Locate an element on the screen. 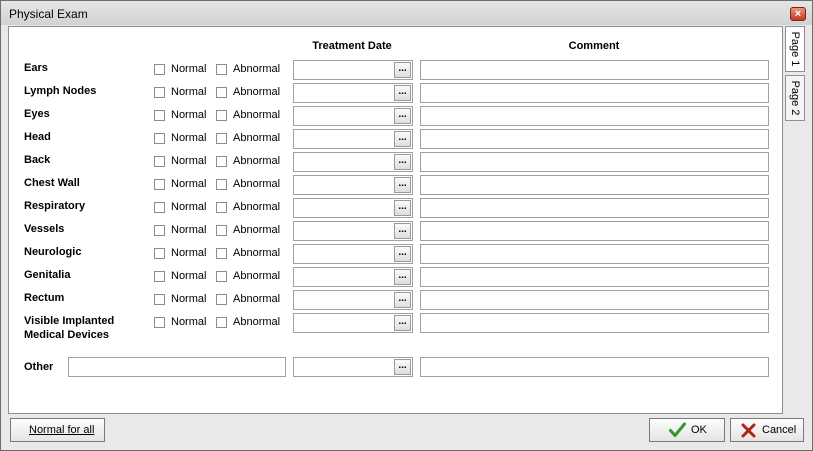  tab-page-2-label: Page 2 is located at coordinates (795, 98).